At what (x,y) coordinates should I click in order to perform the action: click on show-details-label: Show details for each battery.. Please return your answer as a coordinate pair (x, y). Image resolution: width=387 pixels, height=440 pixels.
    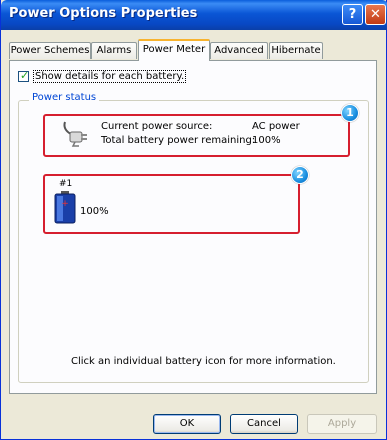
    Looking at the image, I should click on (110, 76).